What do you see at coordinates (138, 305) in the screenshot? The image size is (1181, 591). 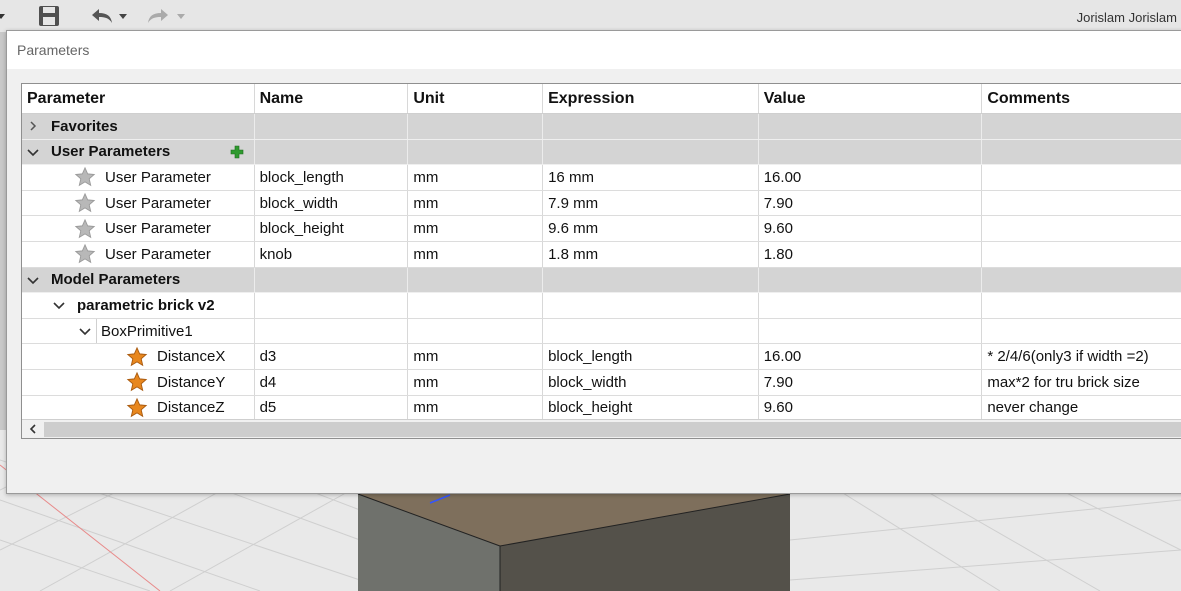 I see `component-cell: parametric brick v2` at bounding box center [138, 305].